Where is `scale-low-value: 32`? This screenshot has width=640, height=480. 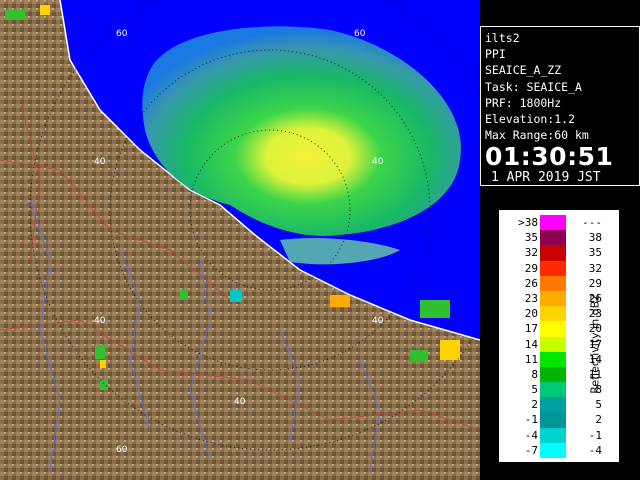
scale-low-value: 32 is located at coordinates (531, 253).